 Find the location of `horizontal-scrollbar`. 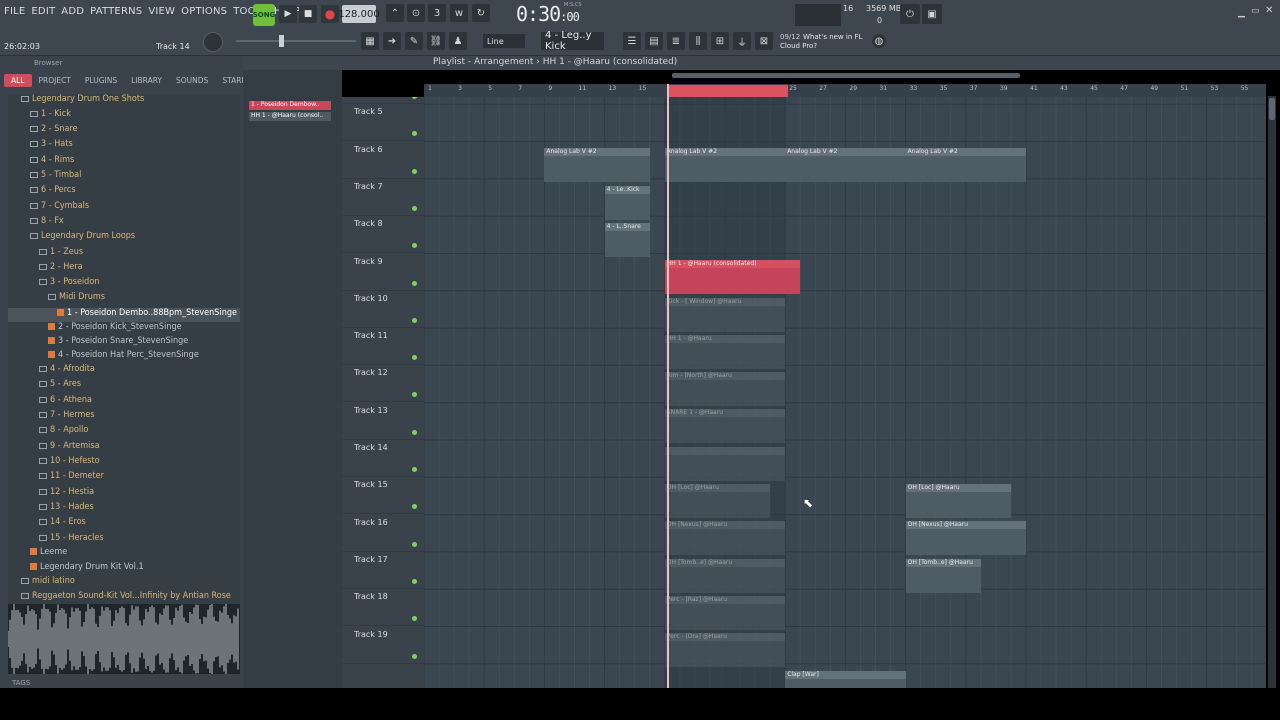

horizontal-scrollbar is located at coordinates (846, 75).